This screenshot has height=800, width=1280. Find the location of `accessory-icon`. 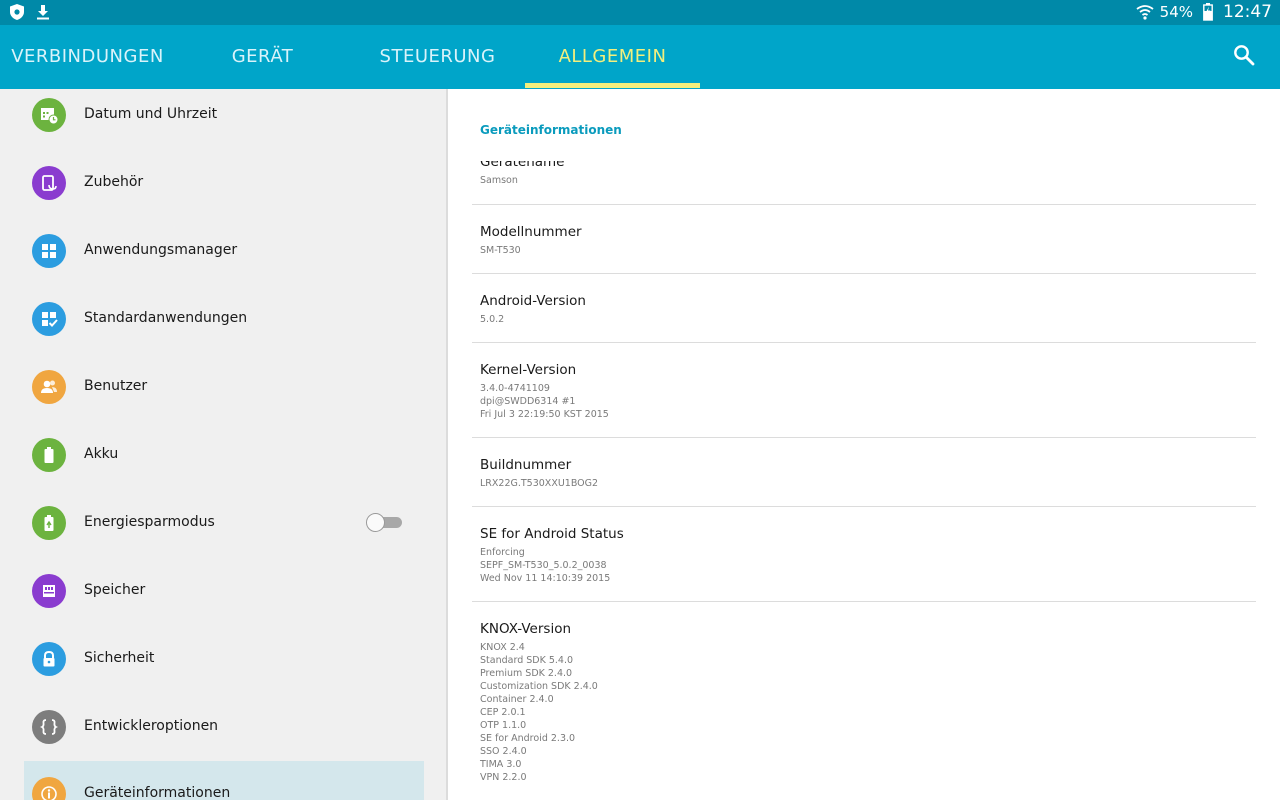

accessory-icon is located at coordinates (49, 183).